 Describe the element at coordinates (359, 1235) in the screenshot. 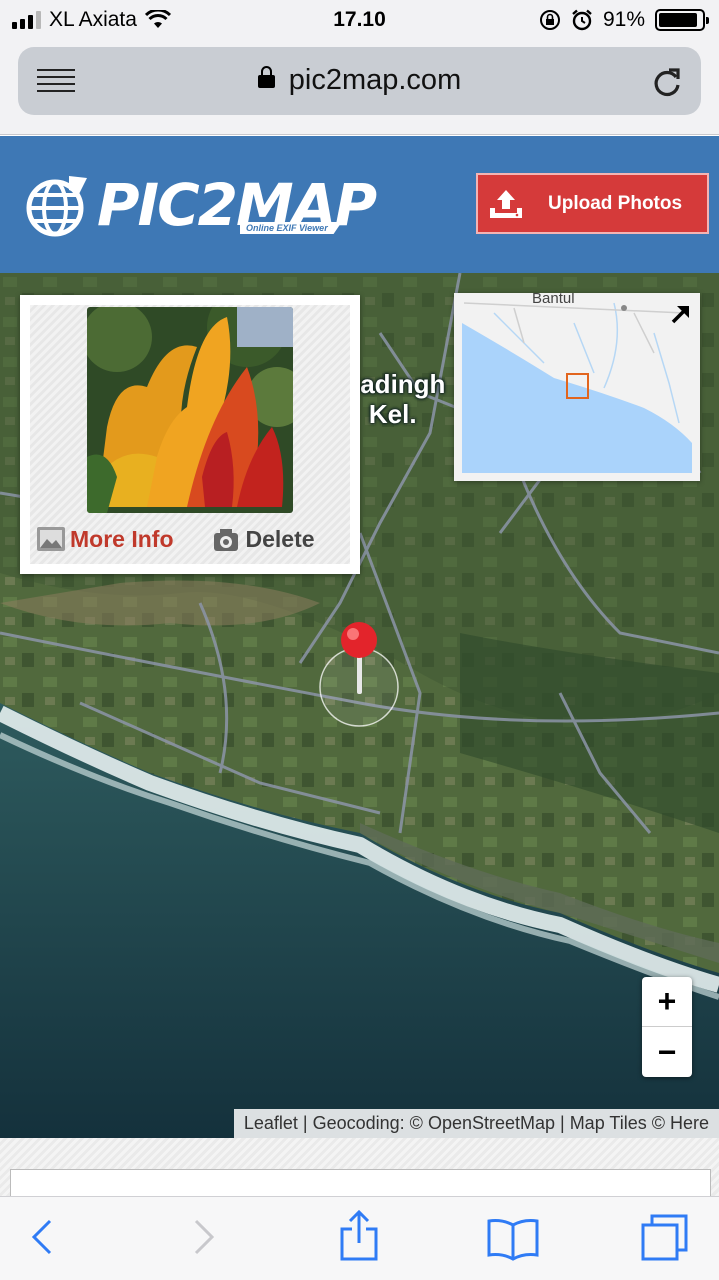

I see `share-icon` at that location.